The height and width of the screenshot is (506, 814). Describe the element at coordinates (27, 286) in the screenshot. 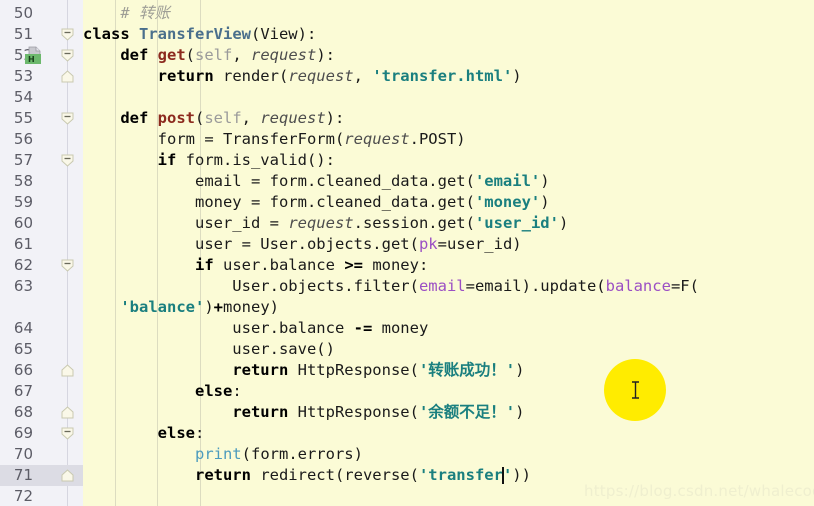

I see `line-number-63: 63` at that location.